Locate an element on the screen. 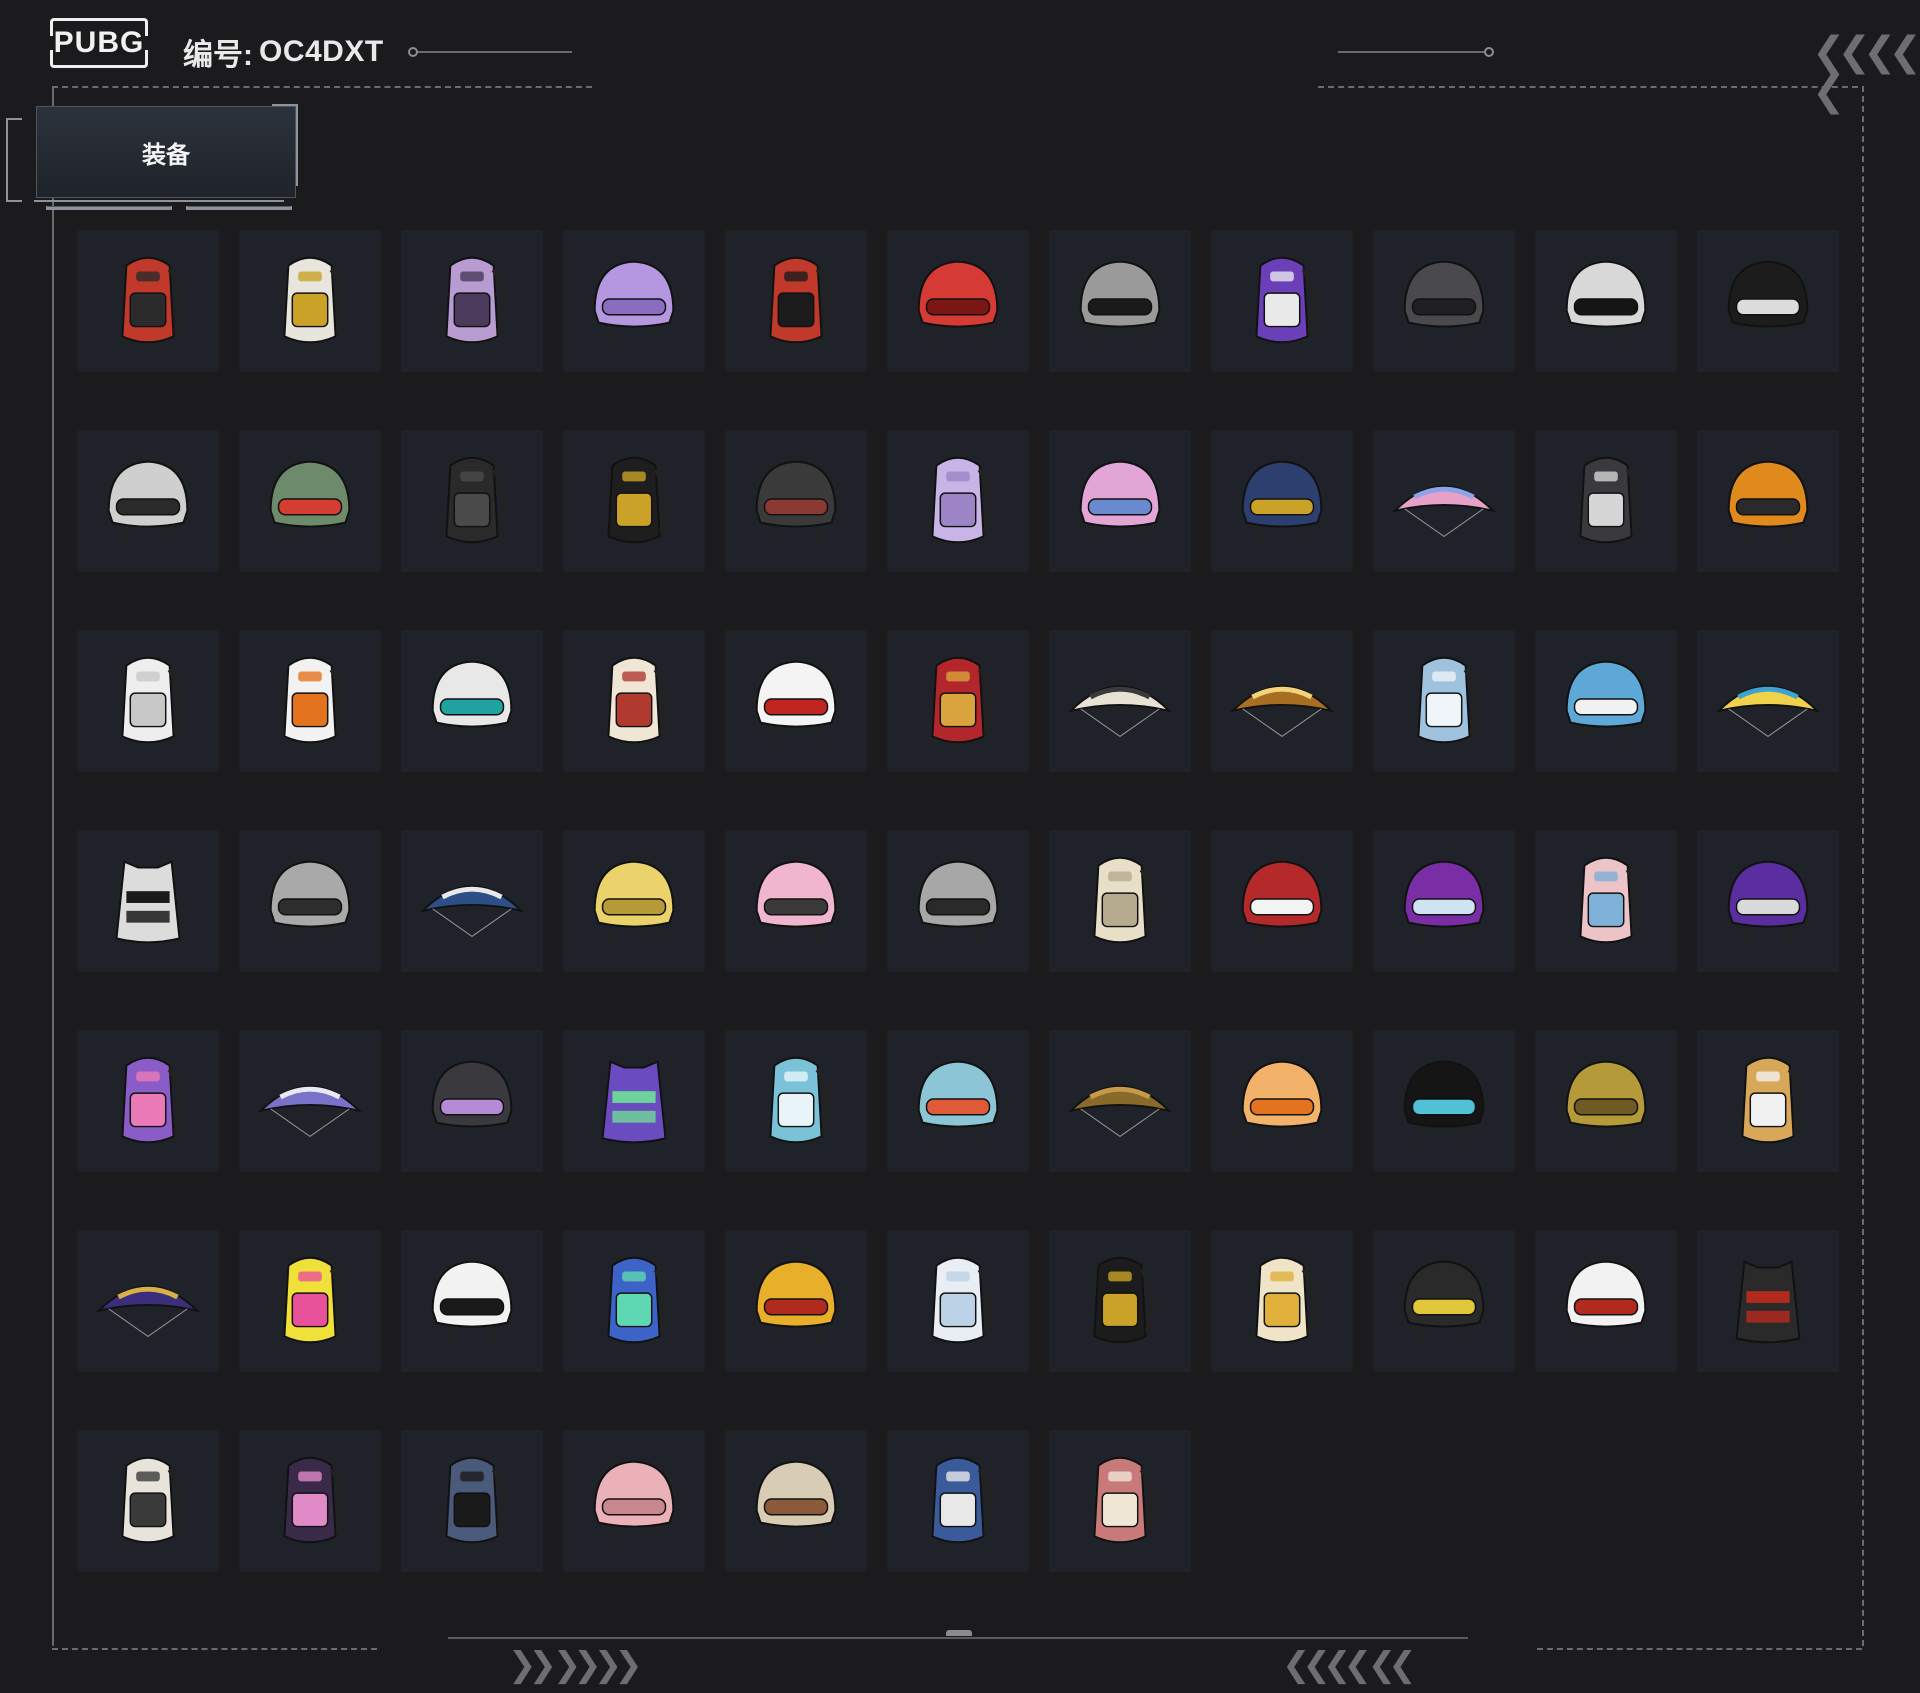 The width and height of the screenshot is (1920, 1693). vest-icon is located at coordinates (634, 1102).